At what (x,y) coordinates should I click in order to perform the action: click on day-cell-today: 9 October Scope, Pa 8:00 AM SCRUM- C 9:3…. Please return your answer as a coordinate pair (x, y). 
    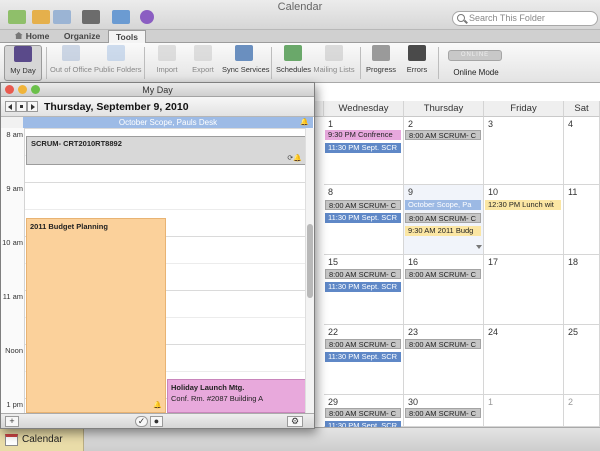
    Looking at the image, I should click on (444, 220).